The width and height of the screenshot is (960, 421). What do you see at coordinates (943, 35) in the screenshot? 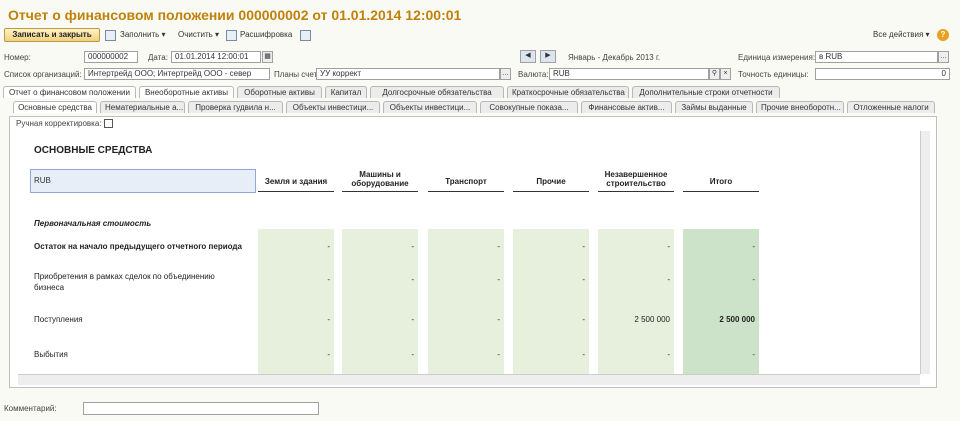
I see `help-icon: ?` at bounding box center [943, 35].